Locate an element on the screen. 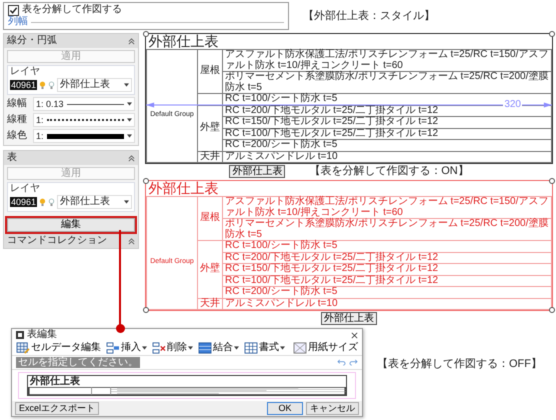  checkbox is located at coordinates (13, 10).